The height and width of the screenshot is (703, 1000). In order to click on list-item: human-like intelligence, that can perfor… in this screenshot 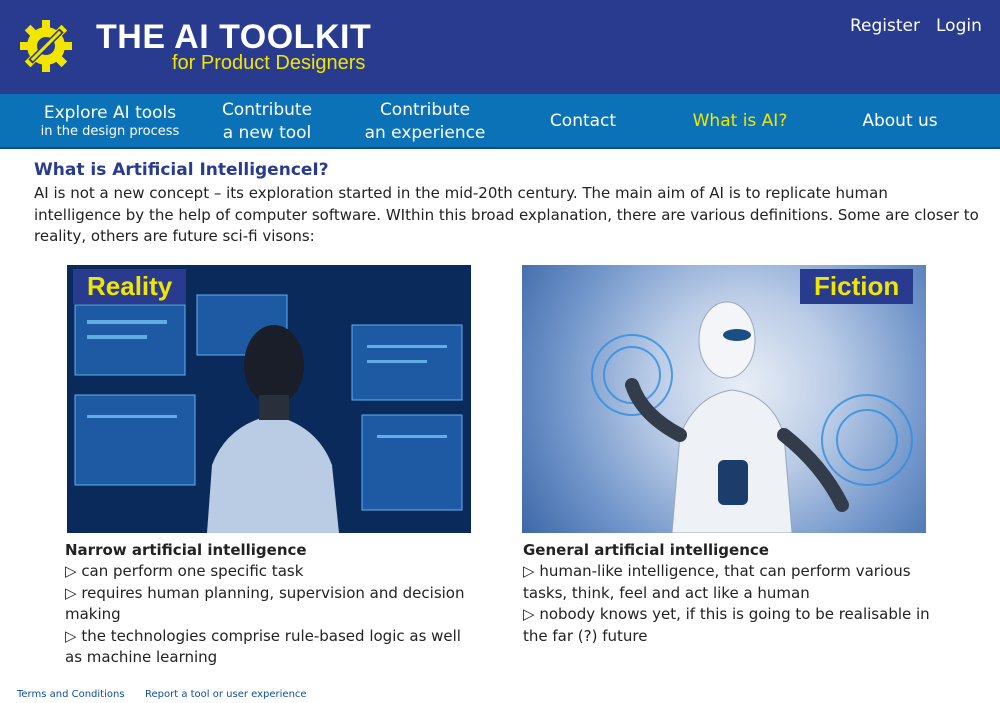, I will do `click(728, 582)`.